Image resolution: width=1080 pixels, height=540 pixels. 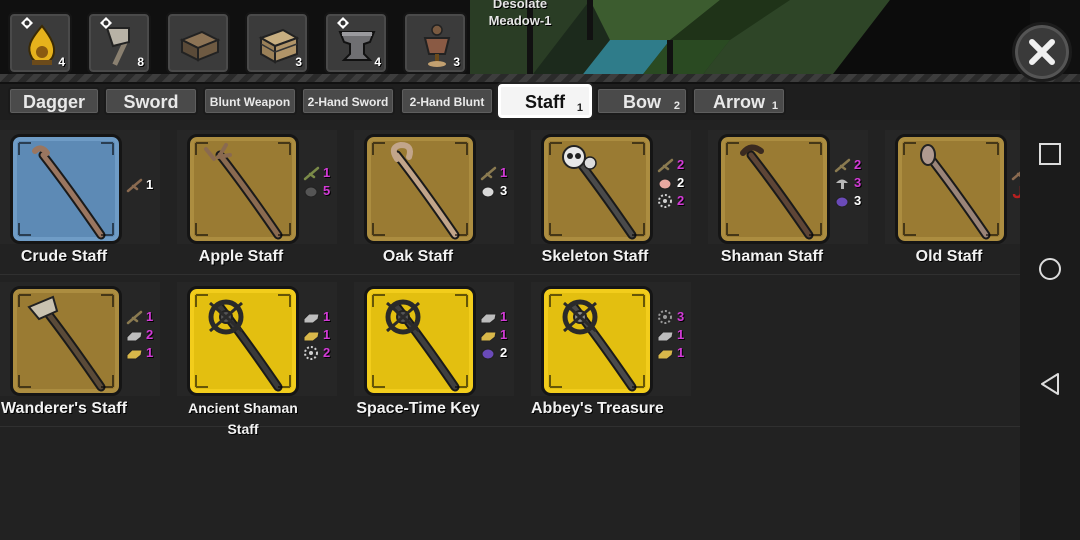 What do you see at coordinates (243, 418) in the screenshot?
I see `item-name: Ancient Shaman Staff` at bounding box center [243, 418].